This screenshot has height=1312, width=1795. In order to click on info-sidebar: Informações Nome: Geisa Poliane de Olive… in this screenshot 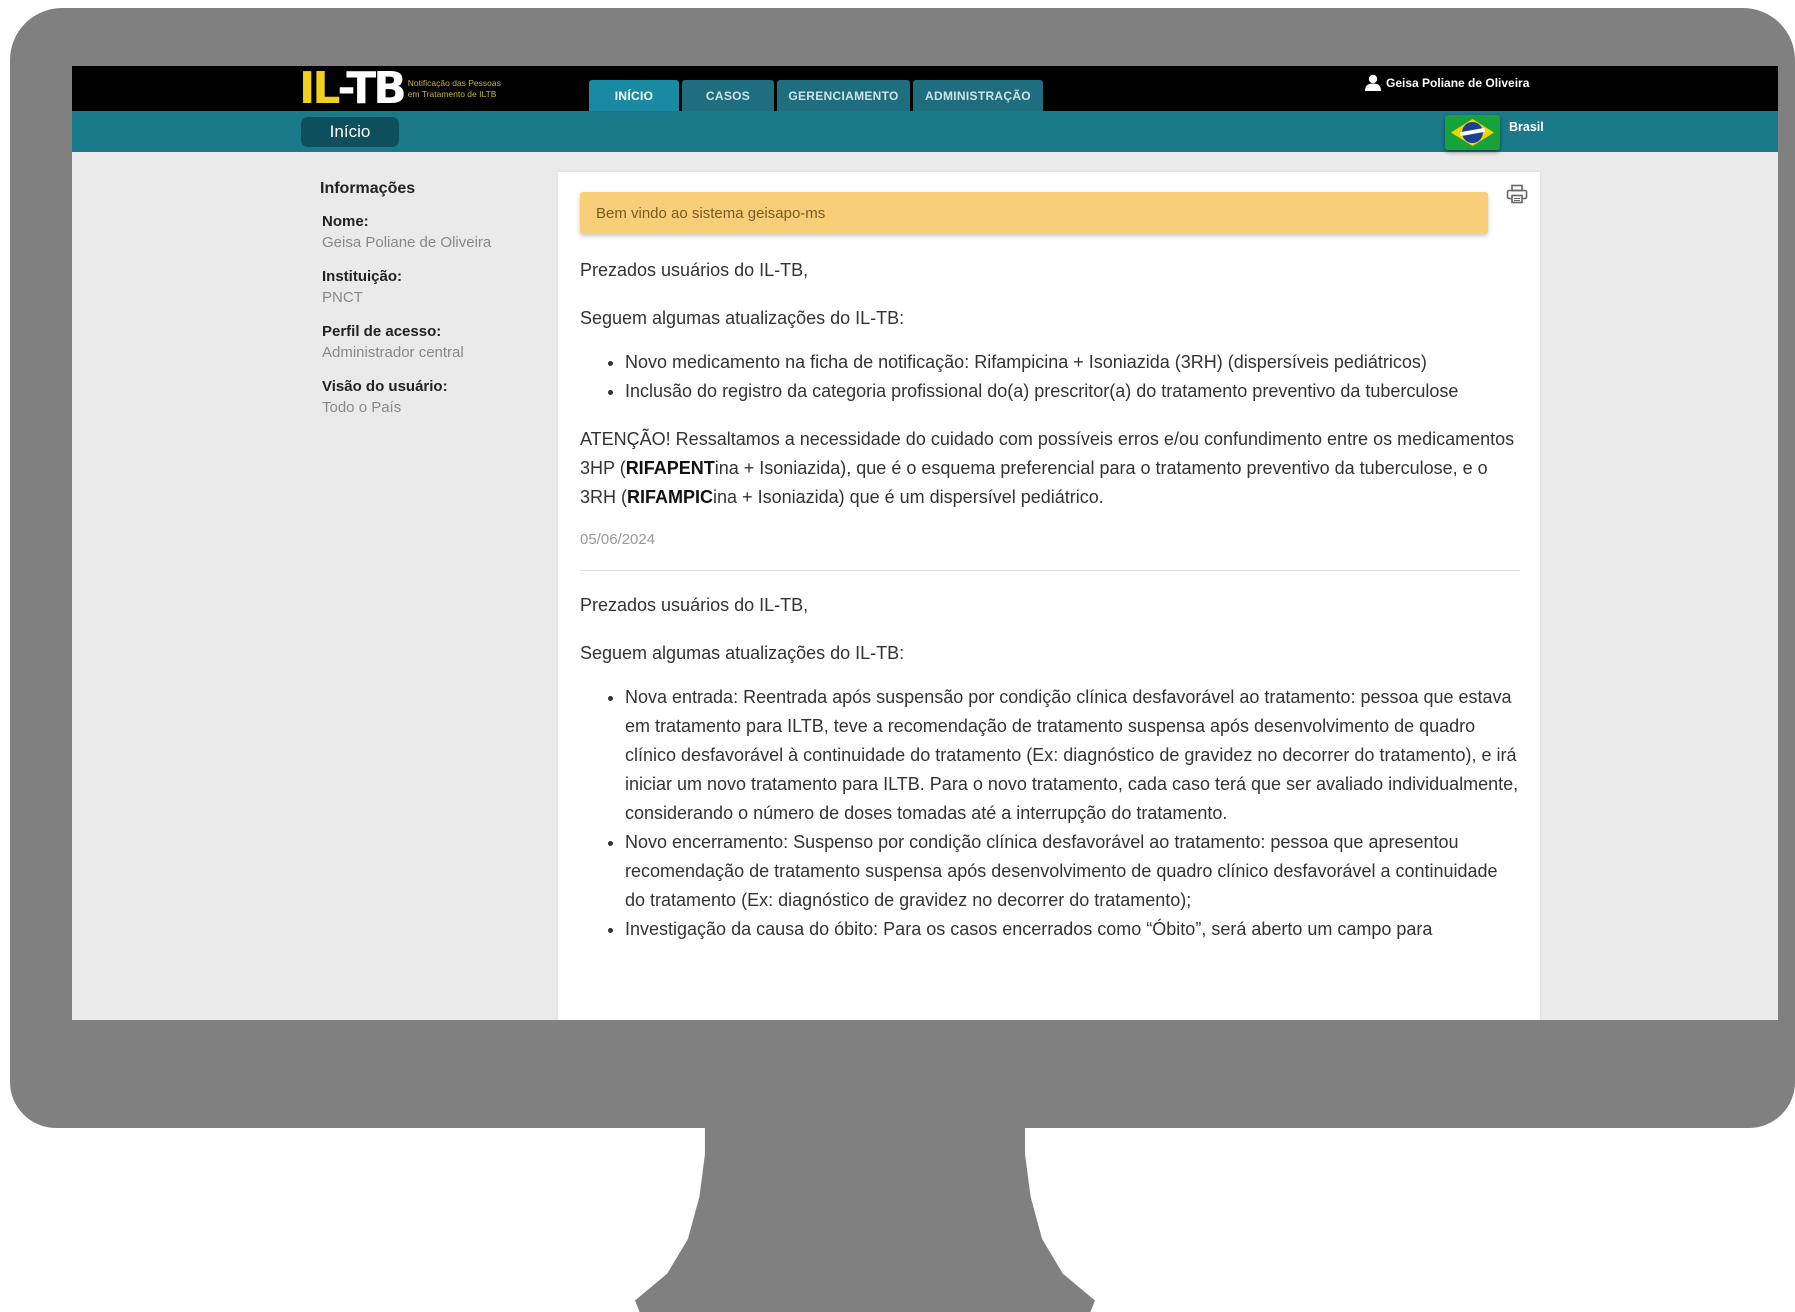, I will do `click(435, 306)`.